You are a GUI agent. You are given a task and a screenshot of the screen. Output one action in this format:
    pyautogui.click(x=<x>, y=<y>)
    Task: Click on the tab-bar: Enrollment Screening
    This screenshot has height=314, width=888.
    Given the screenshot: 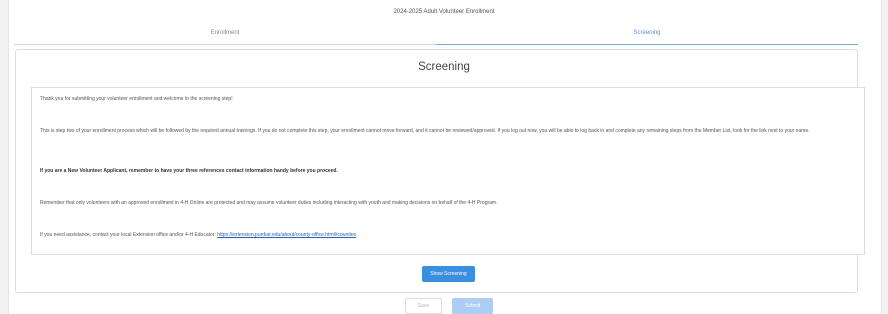 What is the action you would take?
    pyautogui.click(x=436, y=36)
    